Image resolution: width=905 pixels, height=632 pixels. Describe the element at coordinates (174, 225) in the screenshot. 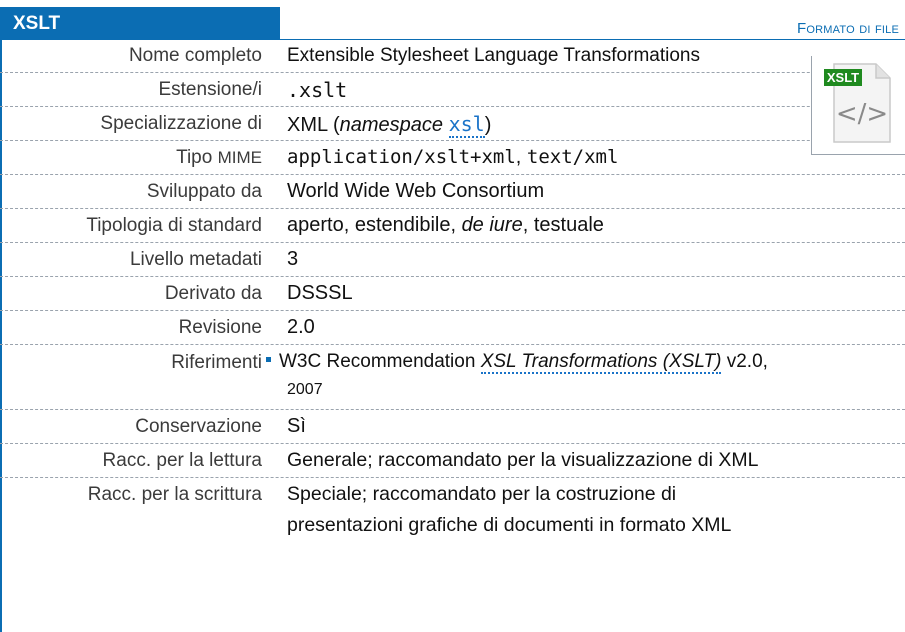

I see `label-tipologia: Tipologia di standard` at that location.